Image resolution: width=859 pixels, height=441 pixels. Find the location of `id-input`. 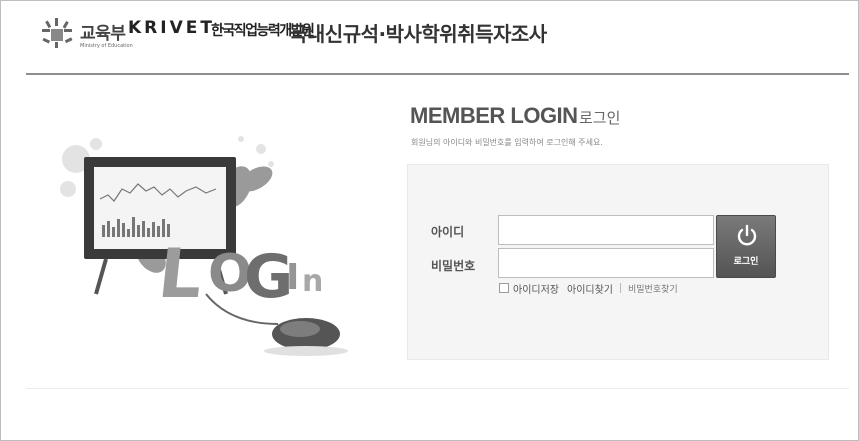

id-input is located at coordinates (606, 230).